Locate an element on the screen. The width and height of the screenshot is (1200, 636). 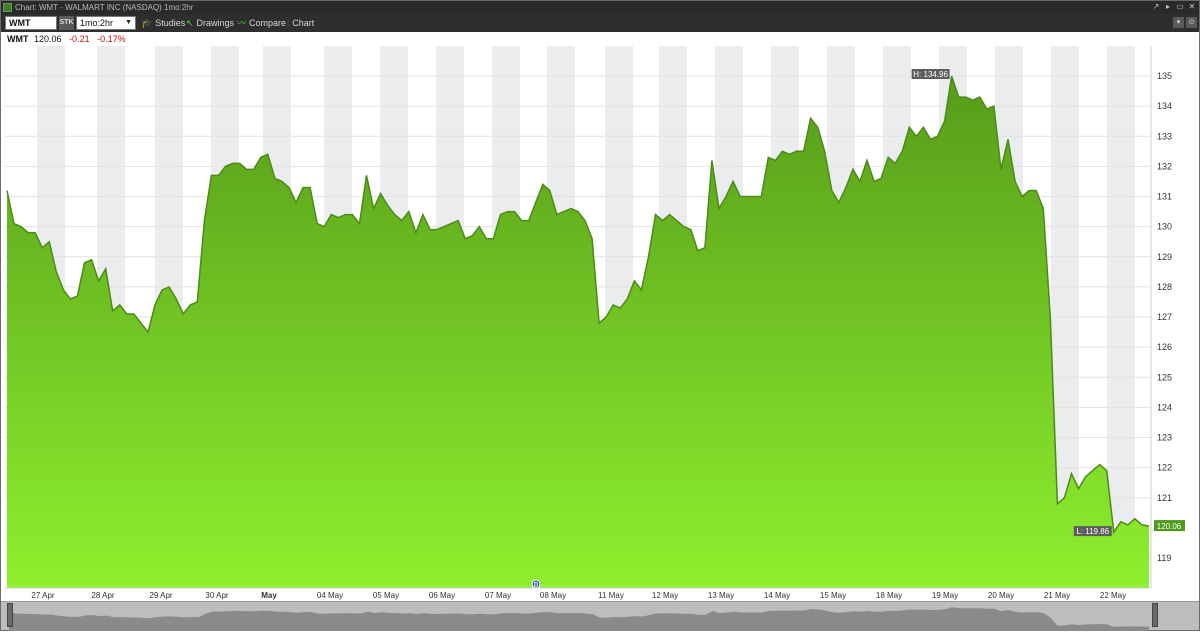
y-tick-label: 121 is located at coordinates (1164, 498).